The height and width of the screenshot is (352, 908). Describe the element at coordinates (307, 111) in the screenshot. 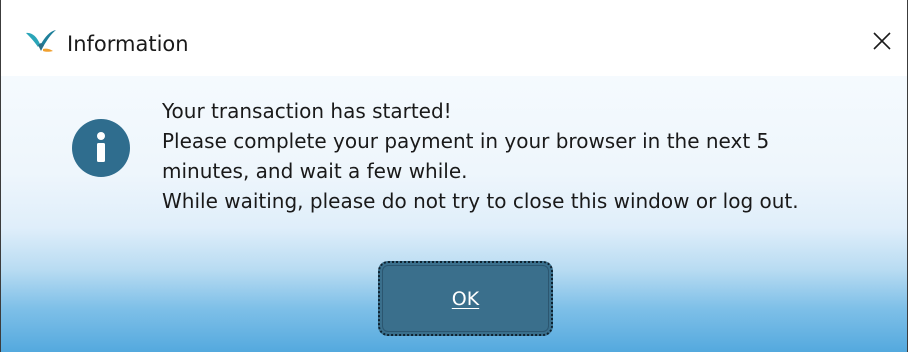

I see `message-line: Your transaction has started!` at that location.